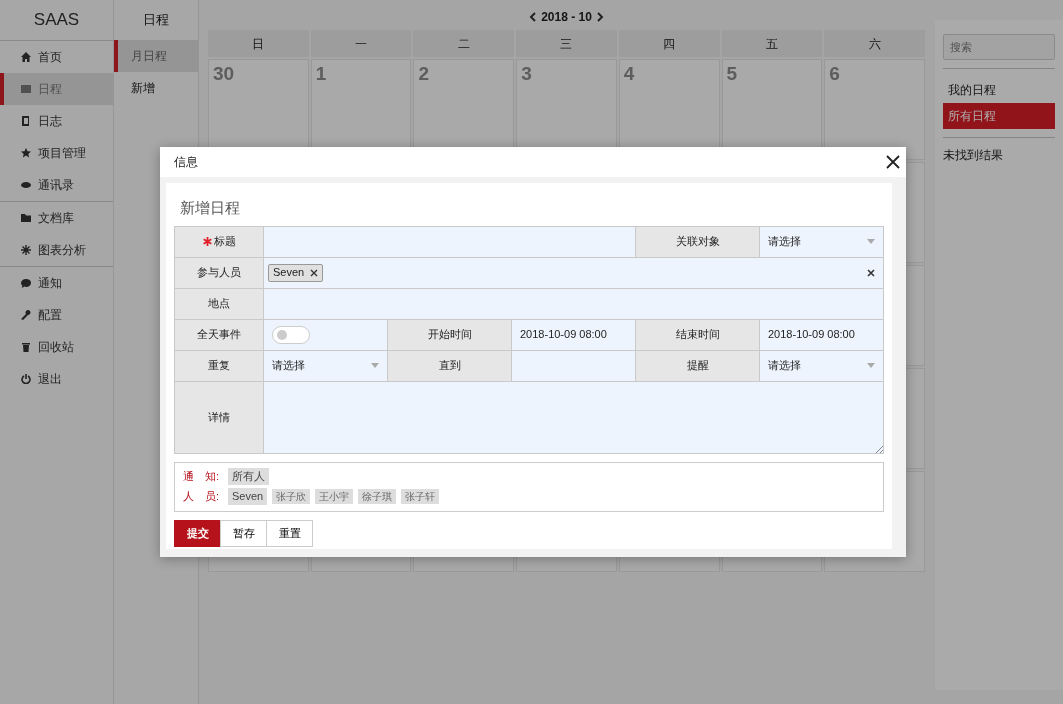 This screenshot has width=1063, height=704. I want to click on sidebar-item: 退出, so click(56, 379).